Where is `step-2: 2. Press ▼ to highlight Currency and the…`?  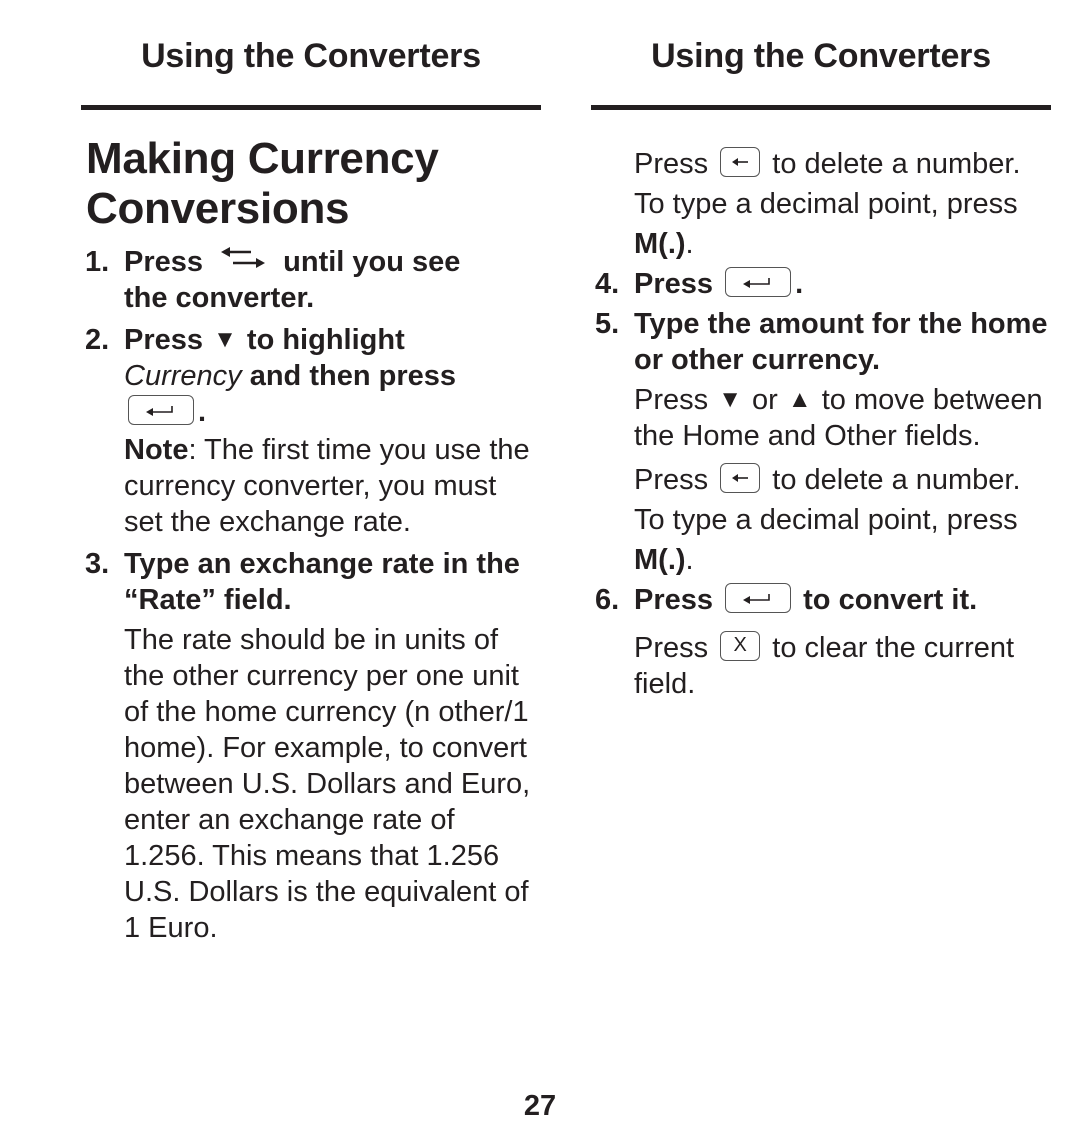
step-2: 2. Press ▼ to highlight Currency and the… is located at coordinates (311, 431).